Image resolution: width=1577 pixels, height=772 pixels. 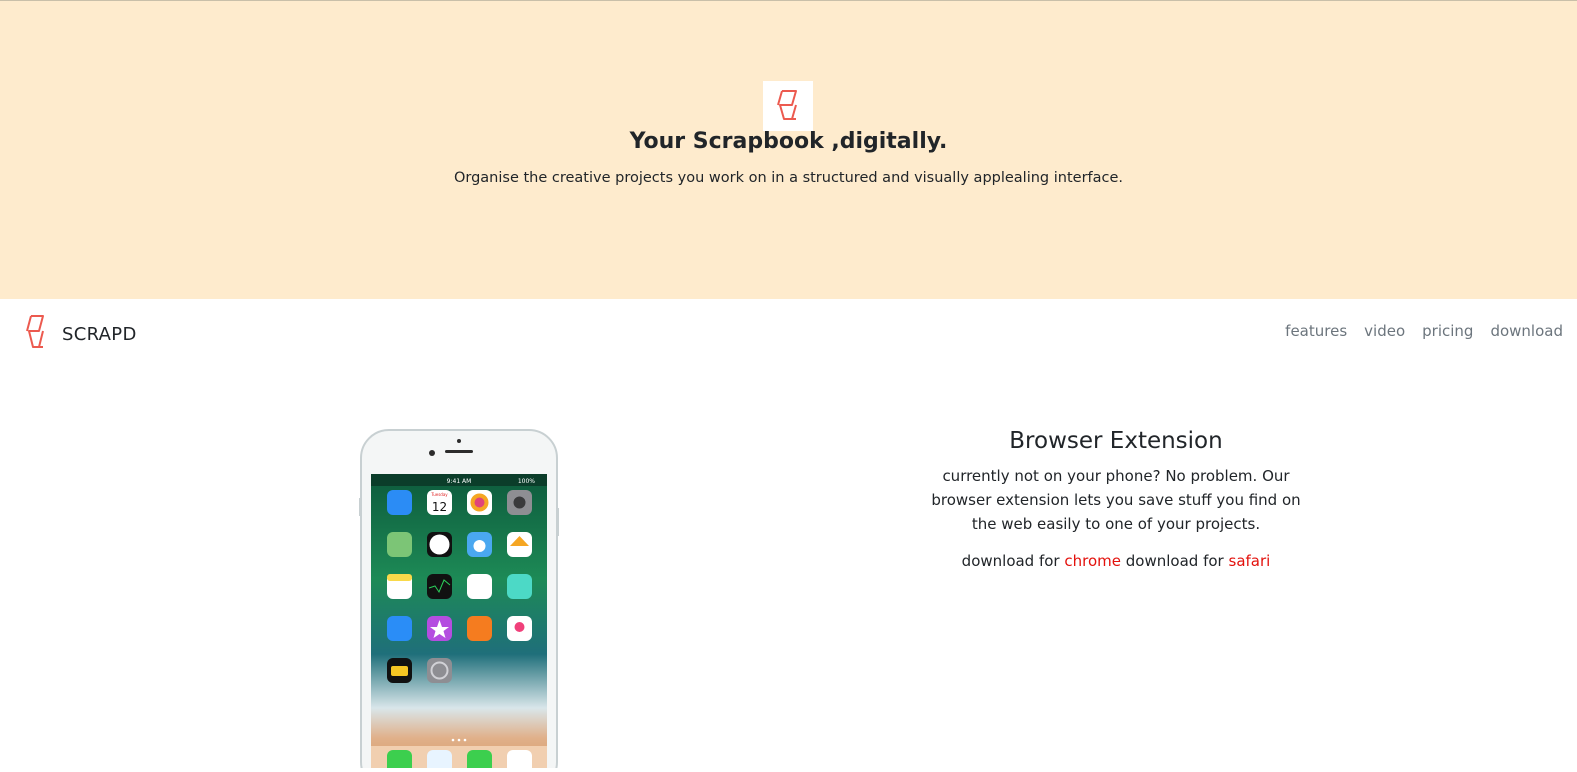 What do you see at coordinates (1250, 561) in the screenshot?
I see `safari-download-link: safari` at bounding box center [1250, 561].